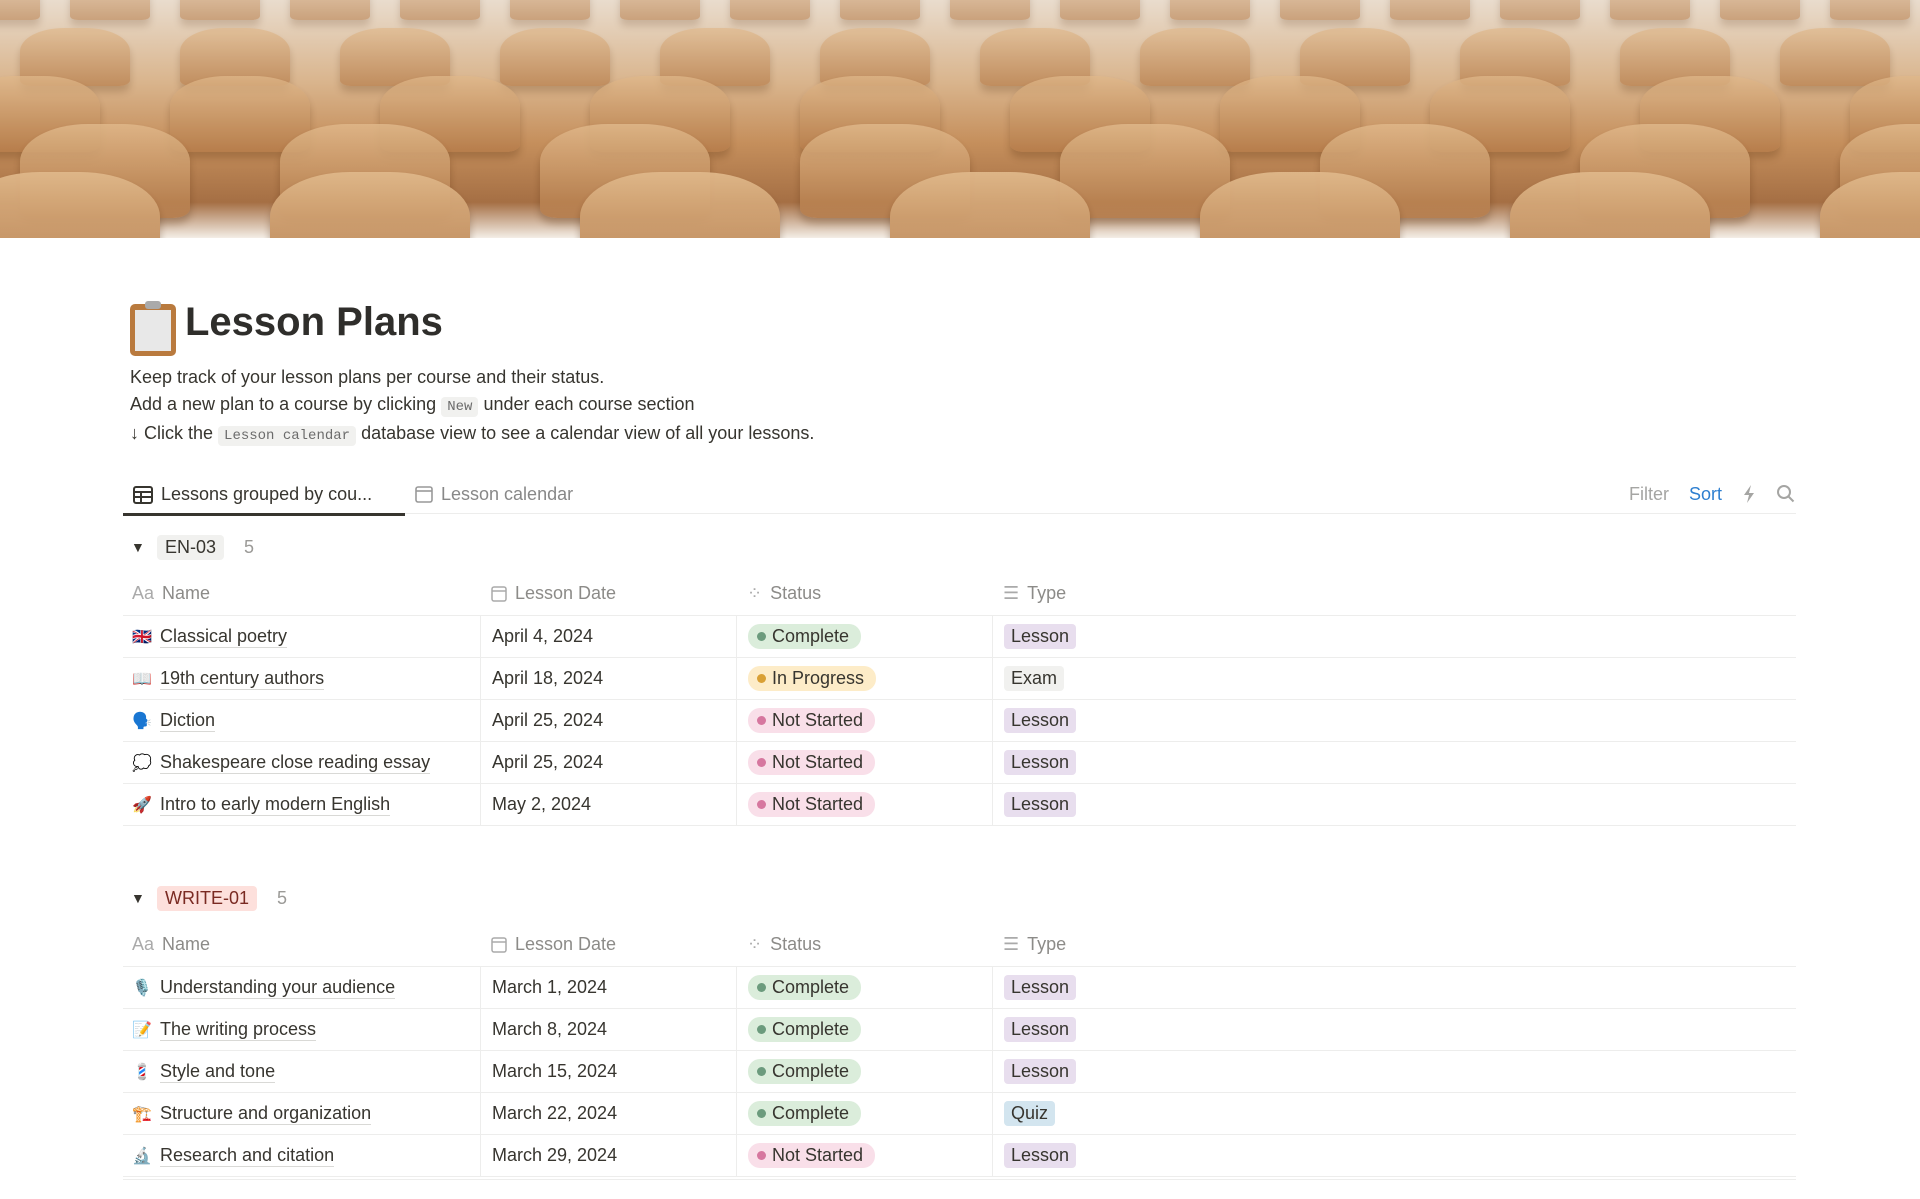 Image resolution: width=1920 pixels, height=1199 pixels. What do you see at coordinates (959, 898) in the screenshot?
I see `group-header: ▼ WRITE-01 5` at bounding box center [959, 898].